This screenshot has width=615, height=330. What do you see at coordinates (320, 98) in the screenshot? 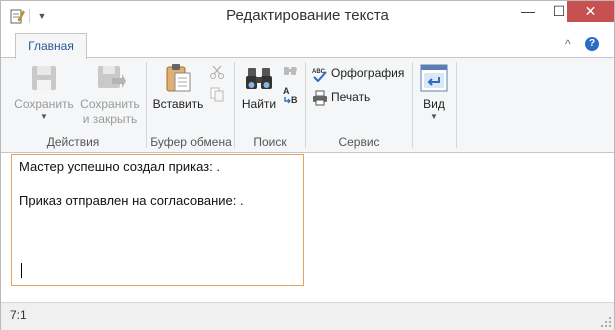
I see `printer-icon` at bounding box center [320, 98].